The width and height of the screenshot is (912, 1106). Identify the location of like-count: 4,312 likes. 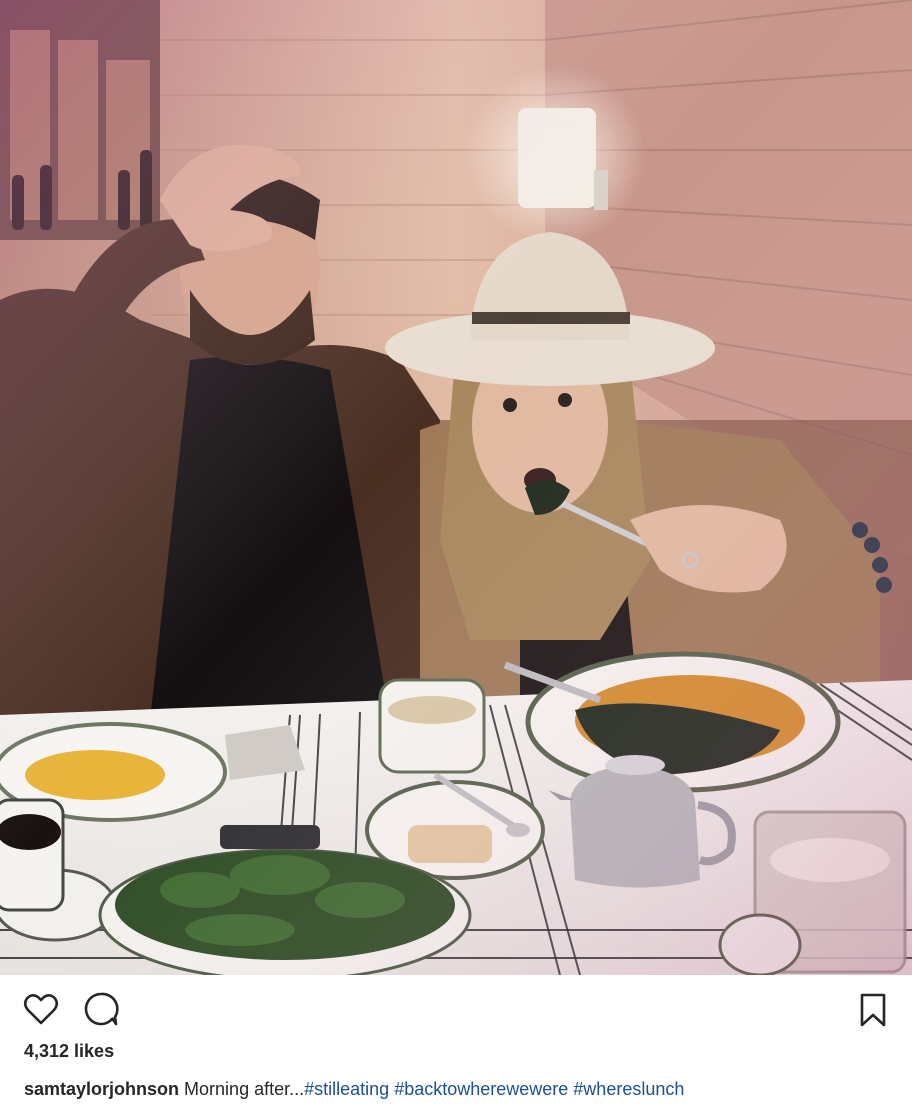
(69, 1051).